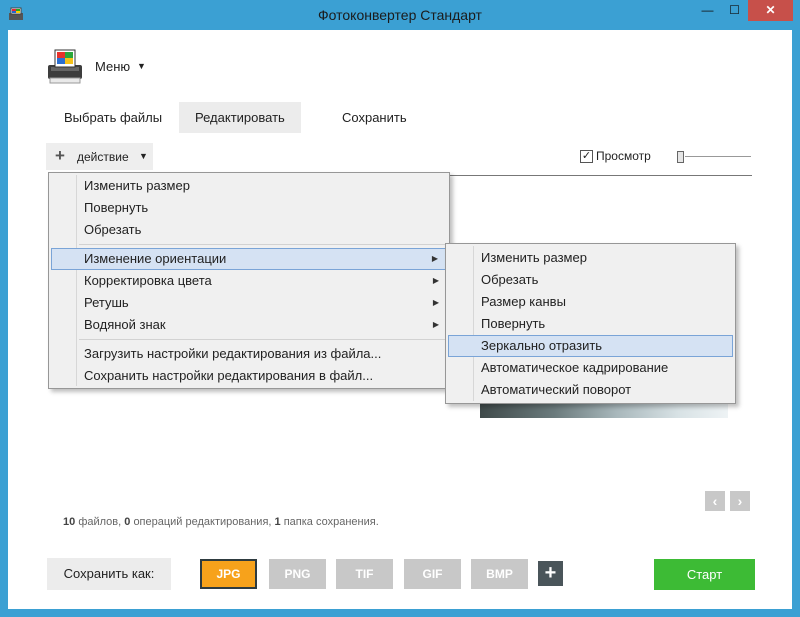 This screenshot has height=617, width=800. I want to click on save-as-label: Сохранить как:, so click(109, 574).